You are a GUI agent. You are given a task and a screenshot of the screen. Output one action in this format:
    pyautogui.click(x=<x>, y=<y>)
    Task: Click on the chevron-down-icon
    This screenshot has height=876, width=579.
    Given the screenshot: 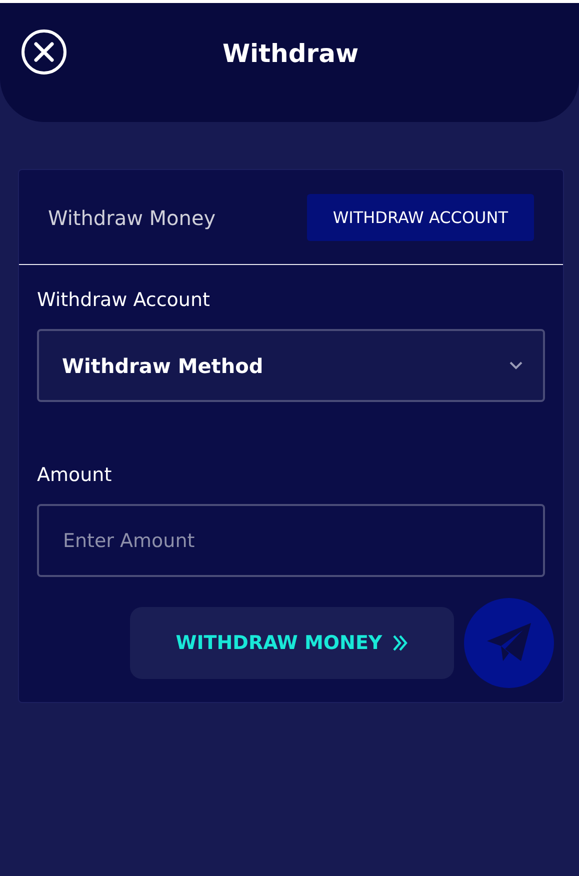 What is the action you would take?
    pyautogui.click(x=516, y=365)
    